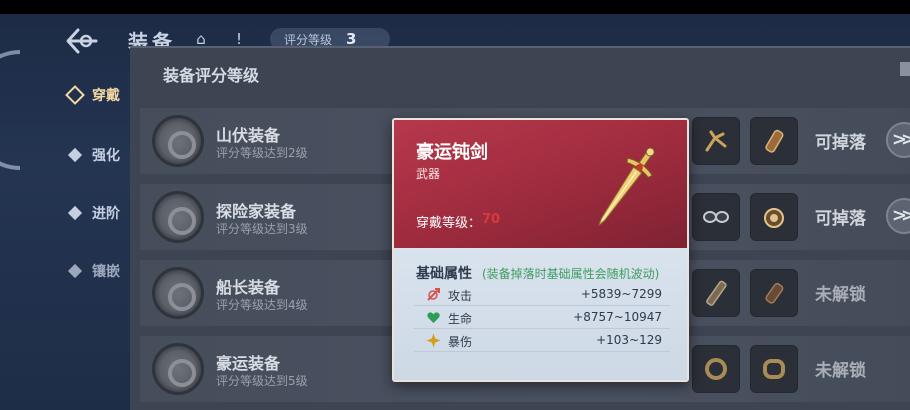 The image size is (910, 410). Describe the element at coordinates (444, 274) in the screenshot. I see `attr-title: 基础属性` at that location.